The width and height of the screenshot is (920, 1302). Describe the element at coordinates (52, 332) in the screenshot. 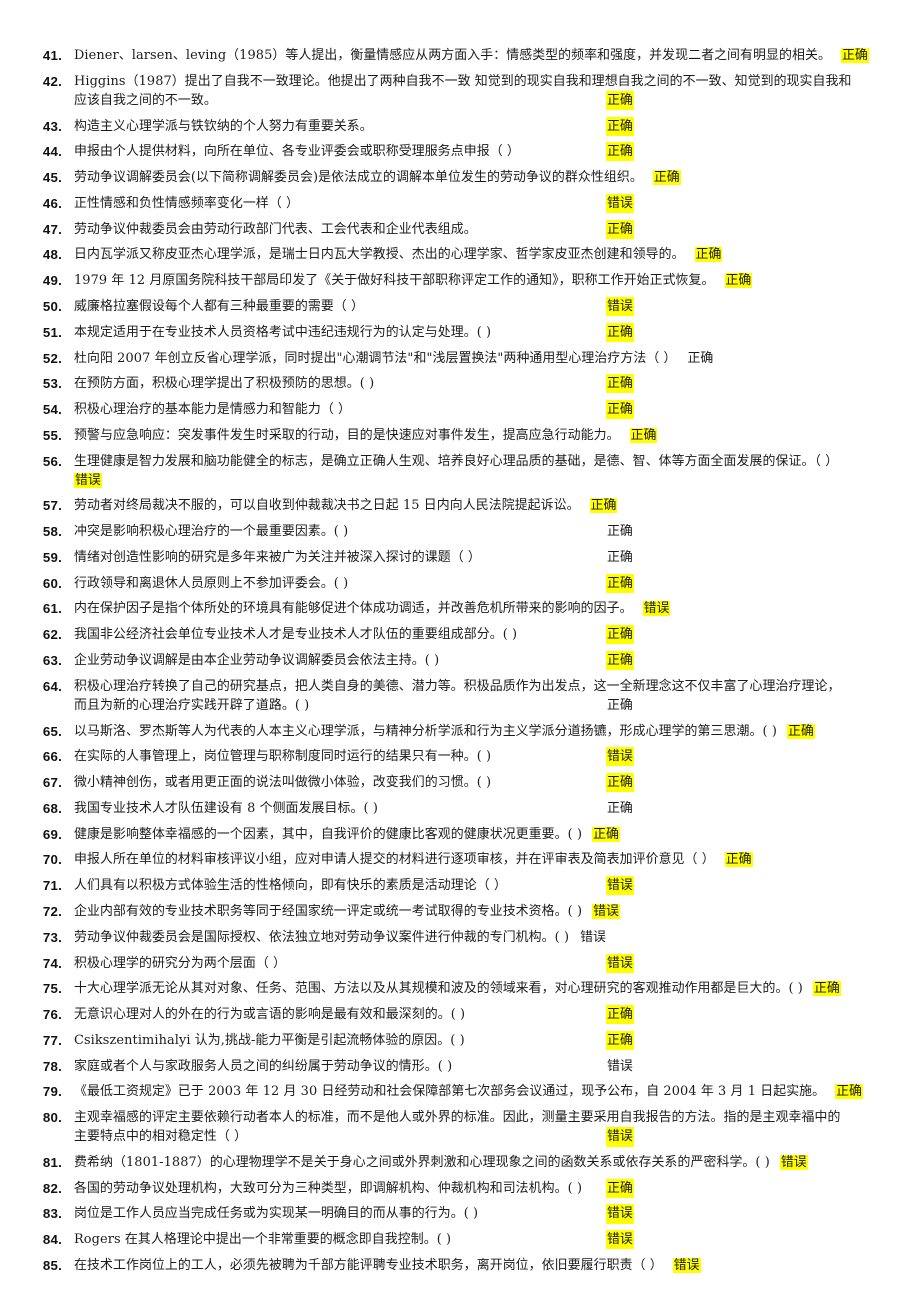

I see `question-number: 51.` at that location.